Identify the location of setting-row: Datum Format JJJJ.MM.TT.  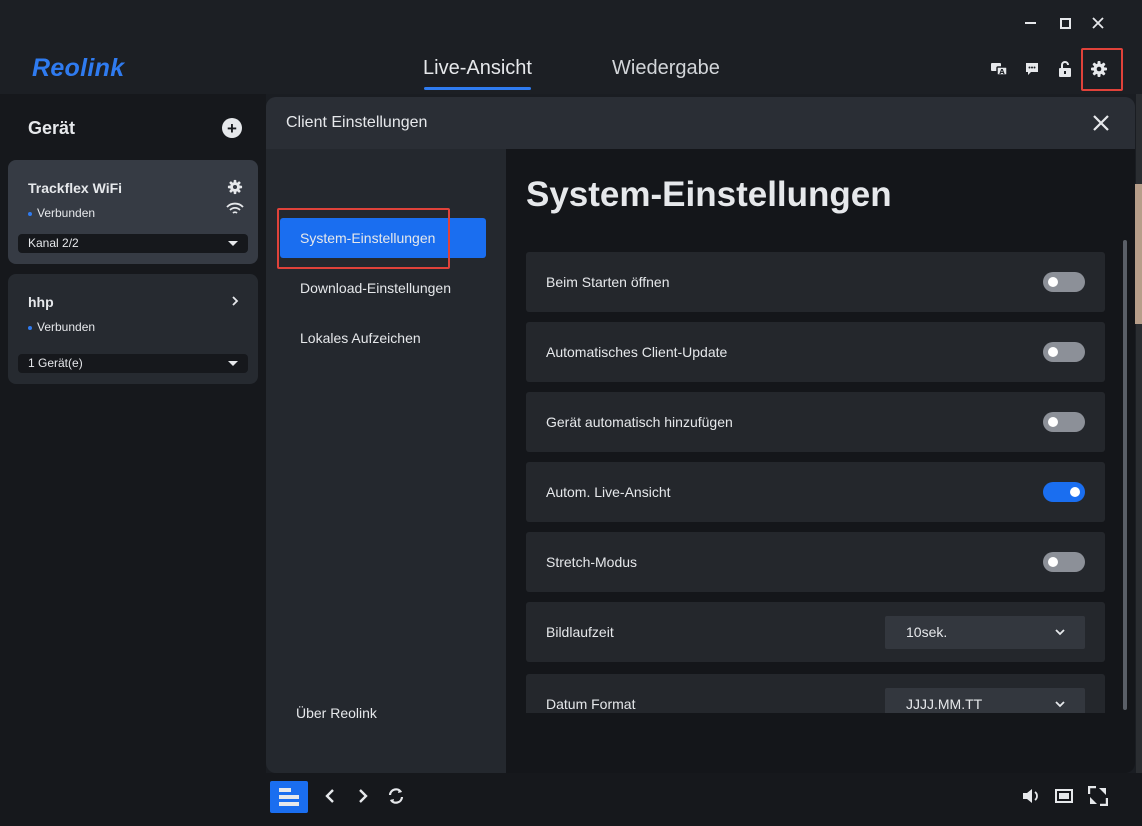
(815, 693).